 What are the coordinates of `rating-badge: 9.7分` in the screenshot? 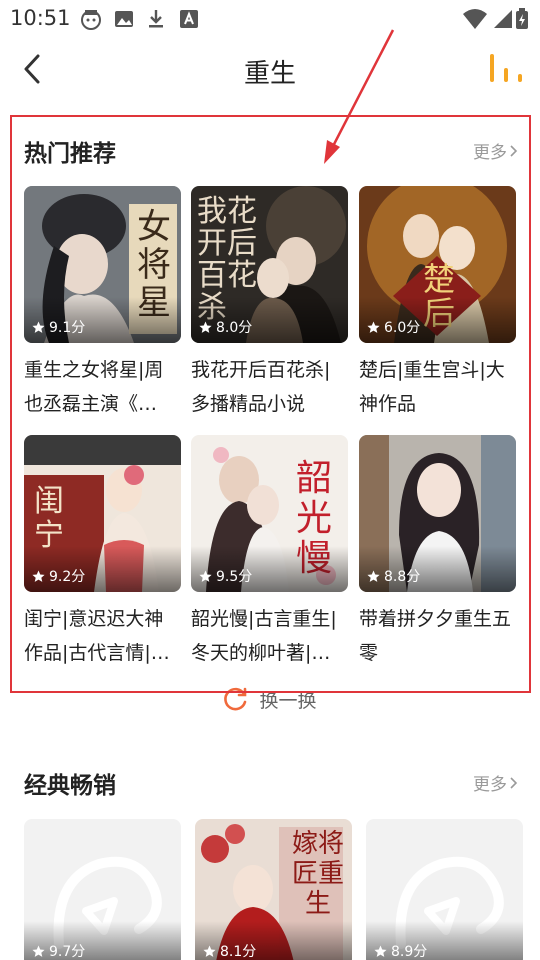 It's located at (58, 950).